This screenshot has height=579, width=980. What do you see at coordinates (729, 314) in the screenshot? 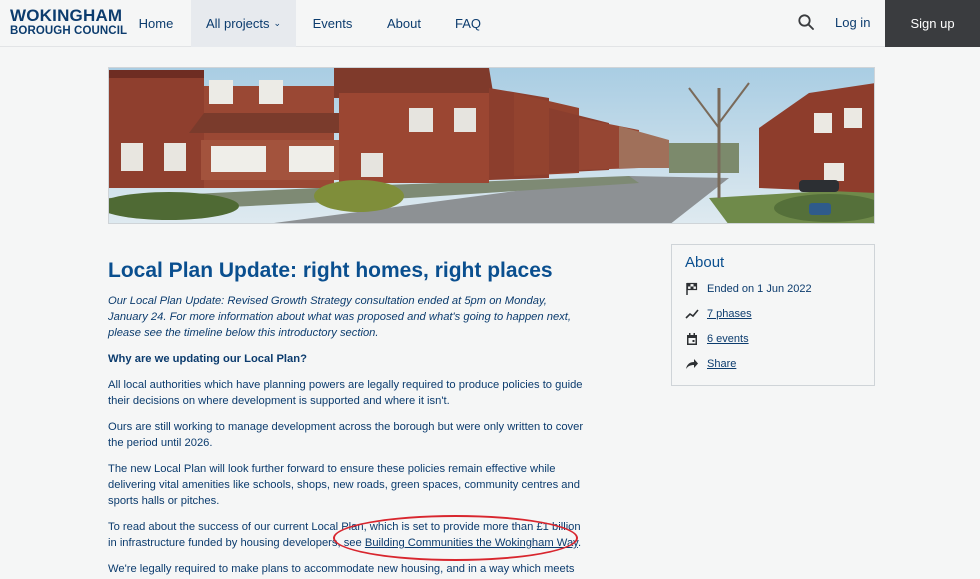
I see `phases-link: 7 phases` at bounding box center [729, 314].